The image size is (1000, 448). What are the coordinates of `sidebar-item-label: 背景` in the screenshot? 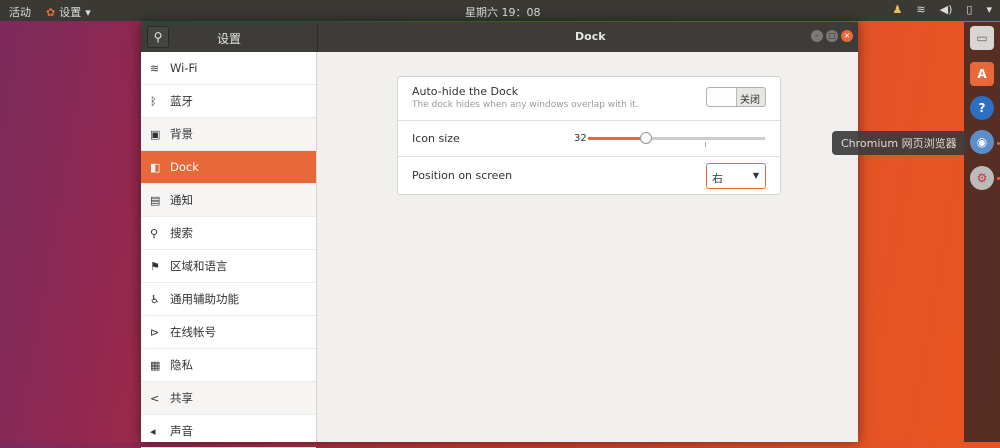 It's located at (181, 134).